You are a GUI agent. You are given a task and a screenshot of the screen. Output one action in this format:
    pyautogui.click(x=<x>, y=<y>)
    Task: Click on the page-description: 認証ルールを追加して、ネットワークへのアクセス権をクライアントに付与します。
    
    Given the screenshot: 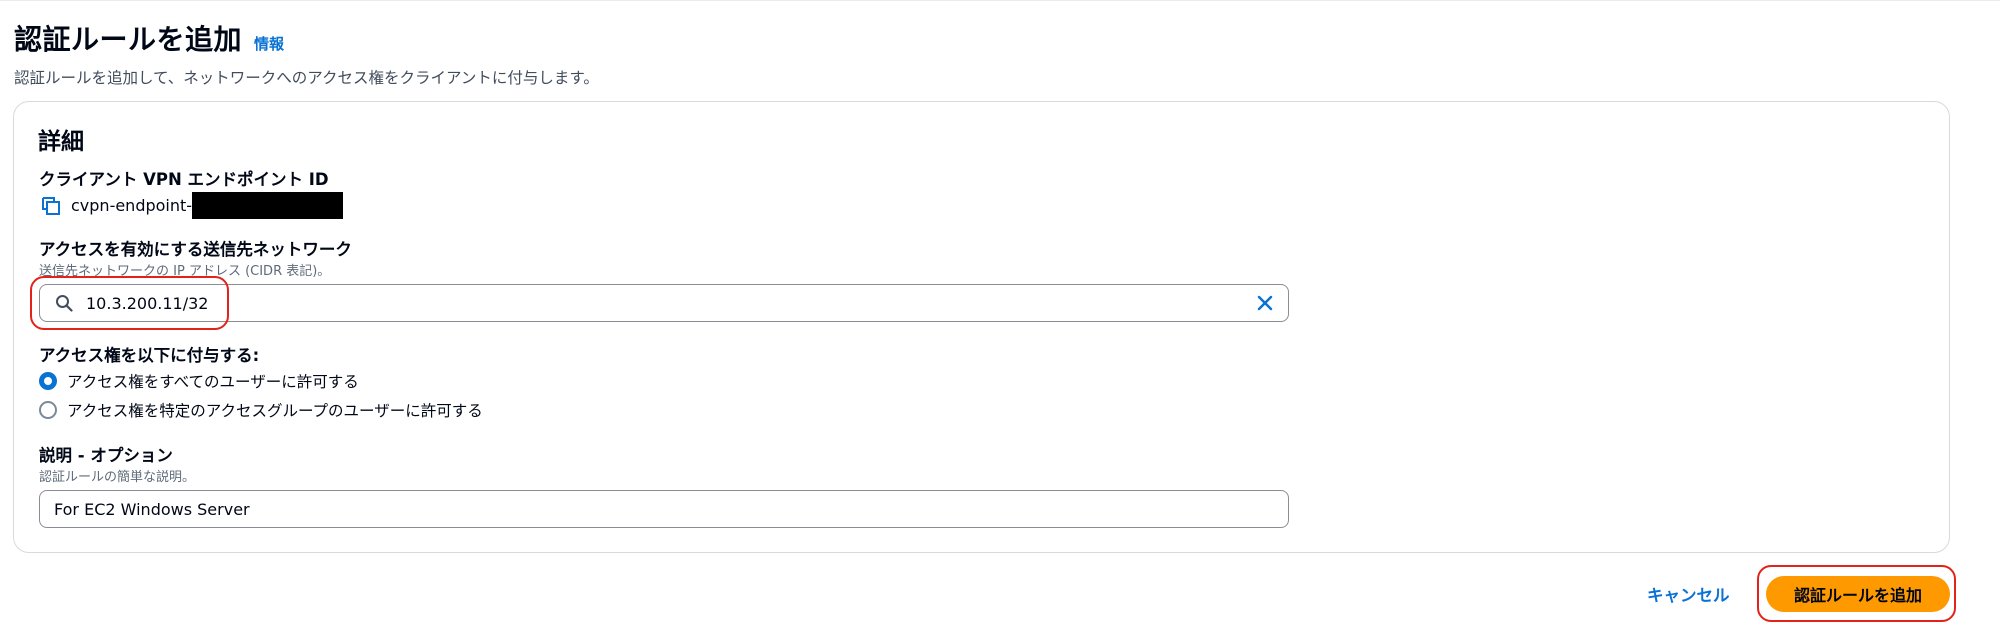 What is the action you would take?
    pyautogui.click(x=306, y=78)
    